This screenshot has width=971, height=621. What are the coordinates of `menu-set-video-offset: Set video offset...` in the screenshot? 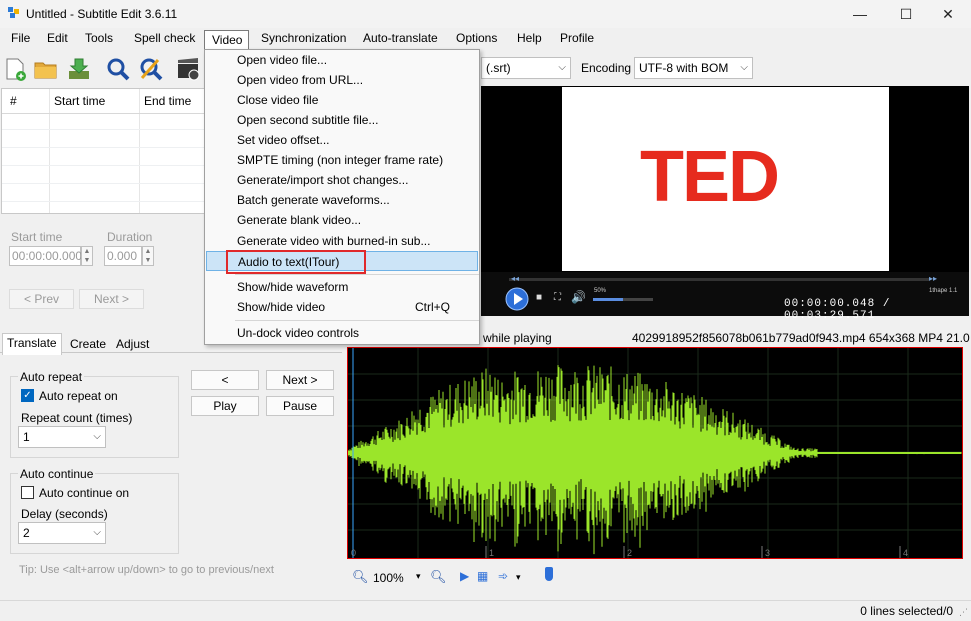 It's located at (342, 140).